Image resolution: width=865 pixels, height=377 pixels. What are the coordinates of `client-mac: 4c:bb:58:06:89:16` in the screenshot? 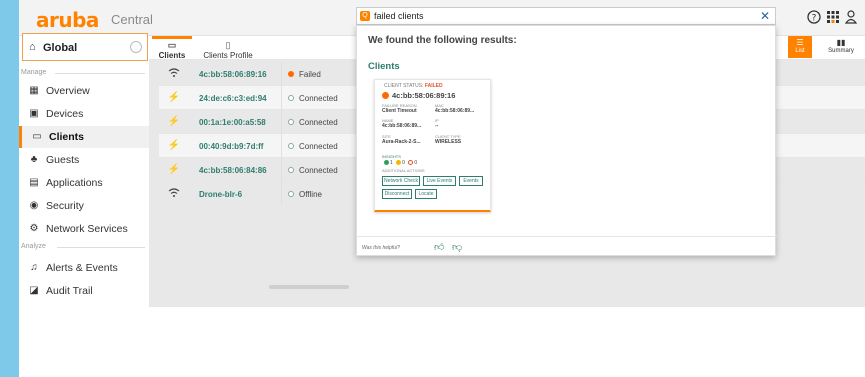 It's located at (233, 74).